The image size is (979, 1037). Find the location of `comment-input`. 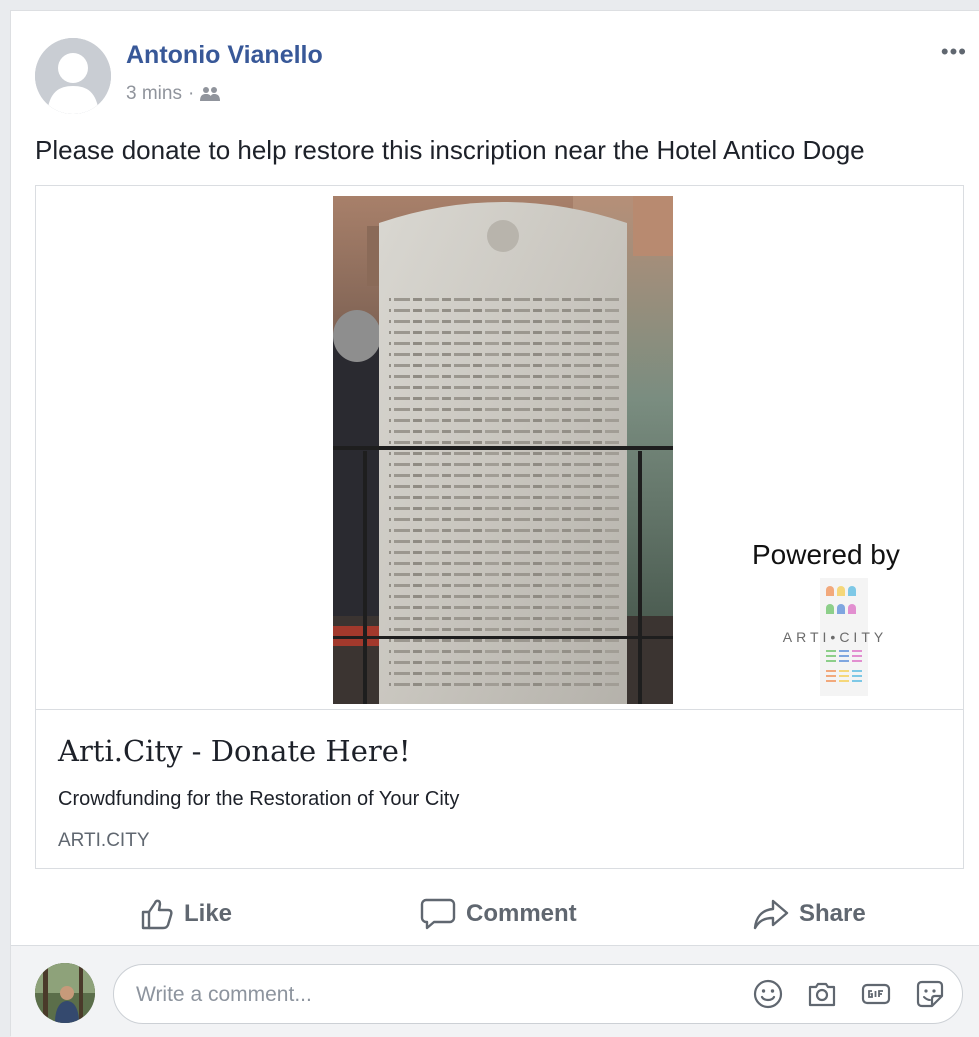

comment-input is located at coordinates (436, 995).